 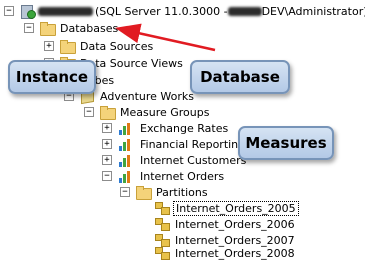 I want to click on callout-database: Database, so click(x=240, y=77).